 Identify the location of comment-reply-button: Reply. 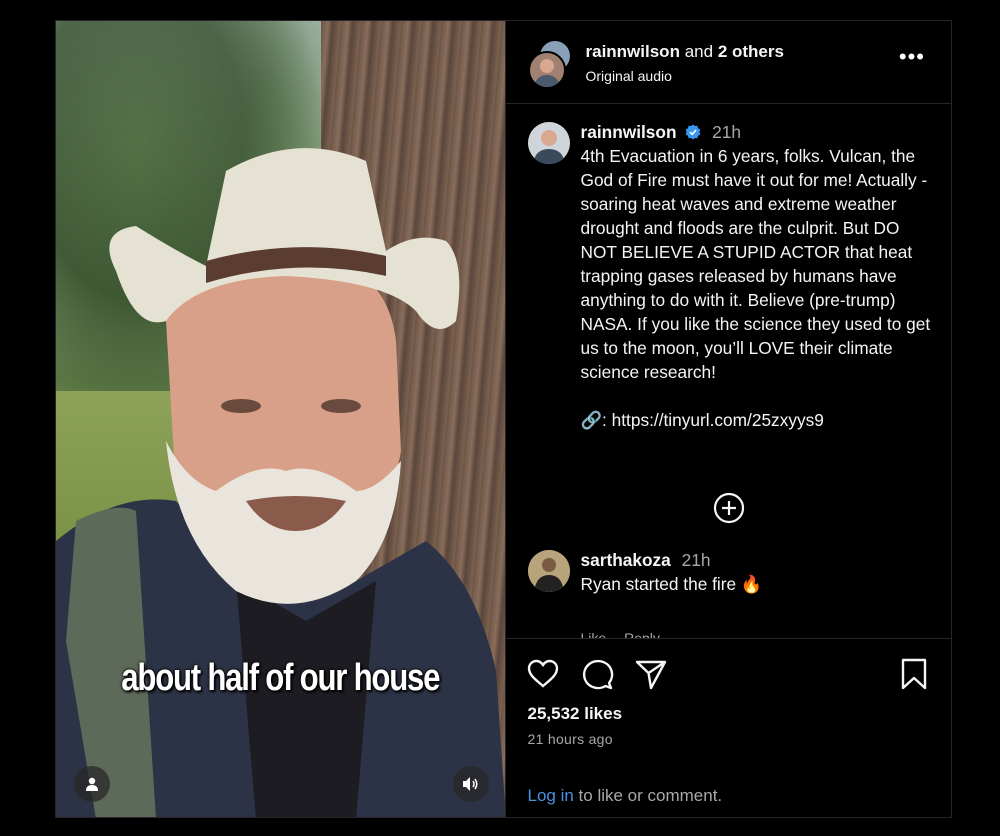
(642, 634).